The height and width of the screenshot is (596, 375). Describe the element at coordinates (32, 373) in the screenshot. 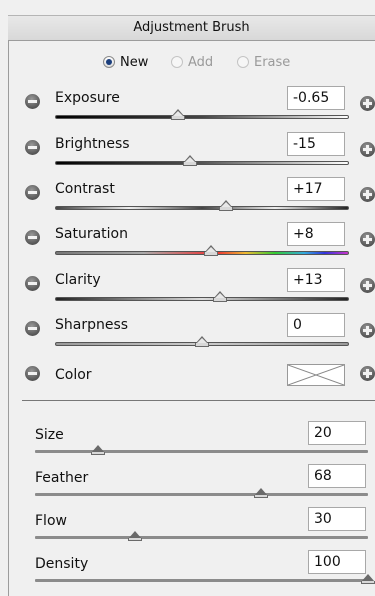

I see `remove-color-icon` at that location.